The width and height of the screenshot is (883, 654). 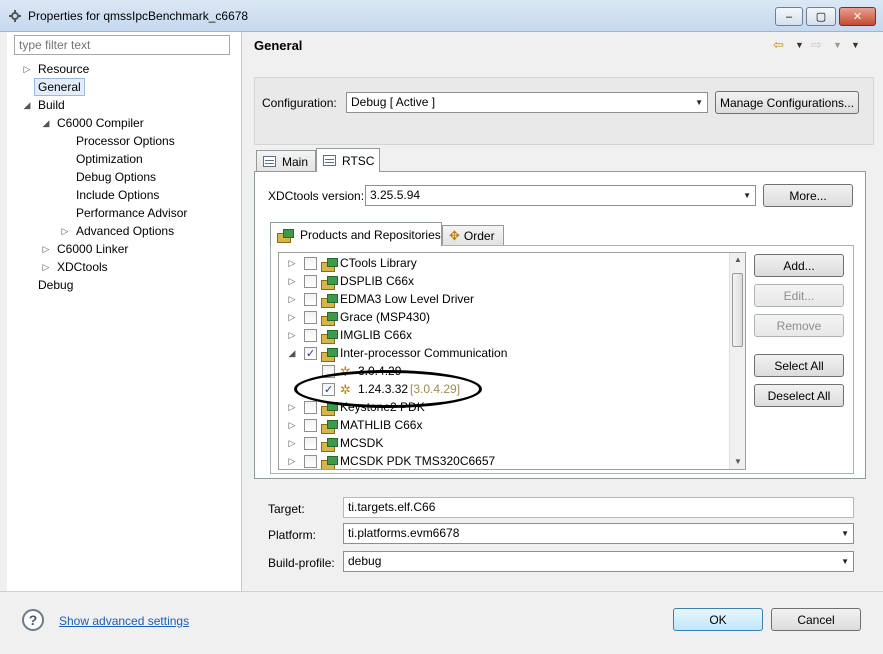 I want to click on version-gear-icon: ✲, so click(x=345, y=389).